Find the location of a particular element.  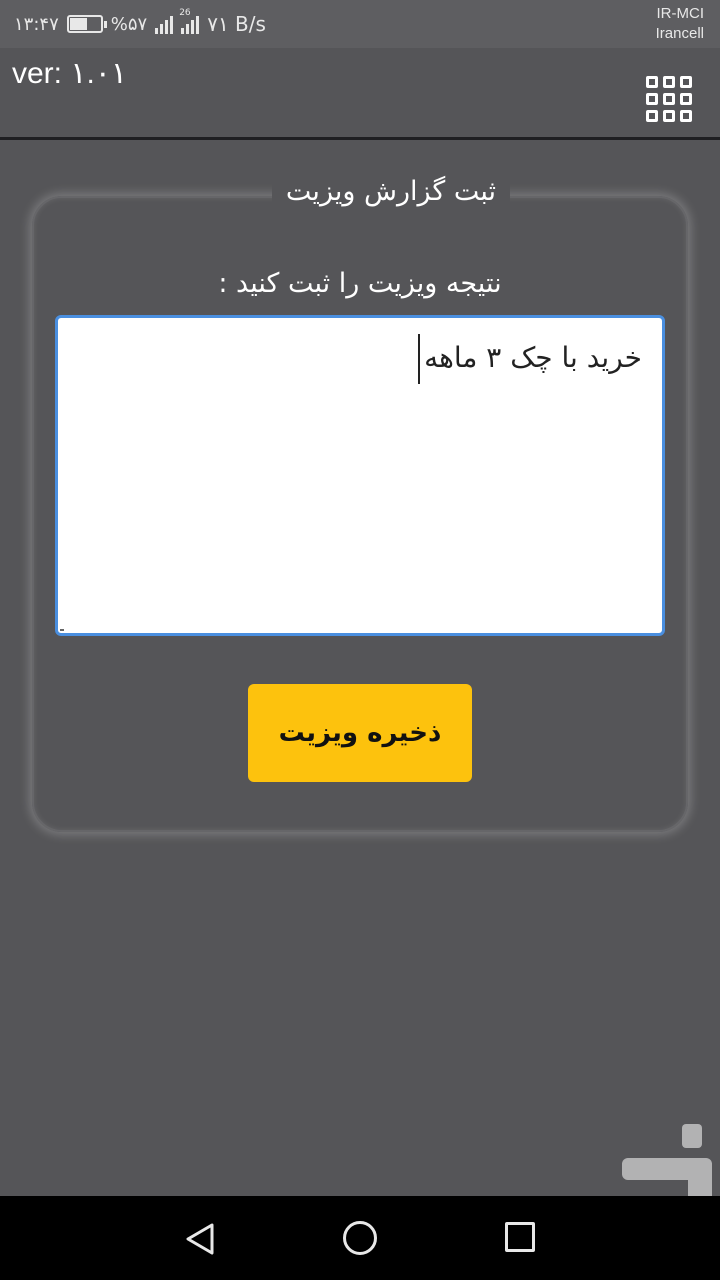

carrier-info: IR-MCI Irancell is located at coordinates (680, 24).